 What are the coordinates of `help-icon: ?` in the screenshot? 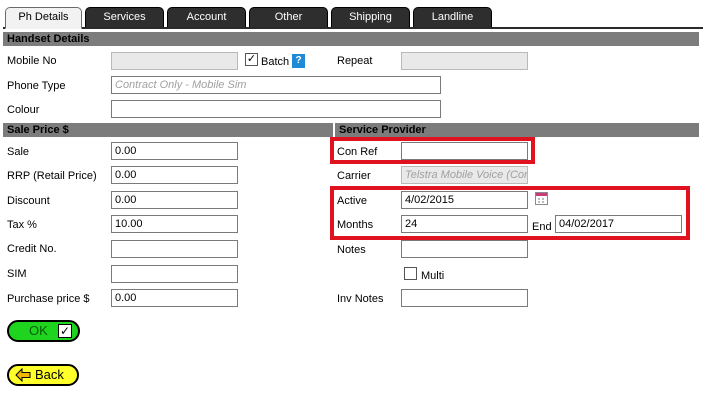 It's located at (298, 61).